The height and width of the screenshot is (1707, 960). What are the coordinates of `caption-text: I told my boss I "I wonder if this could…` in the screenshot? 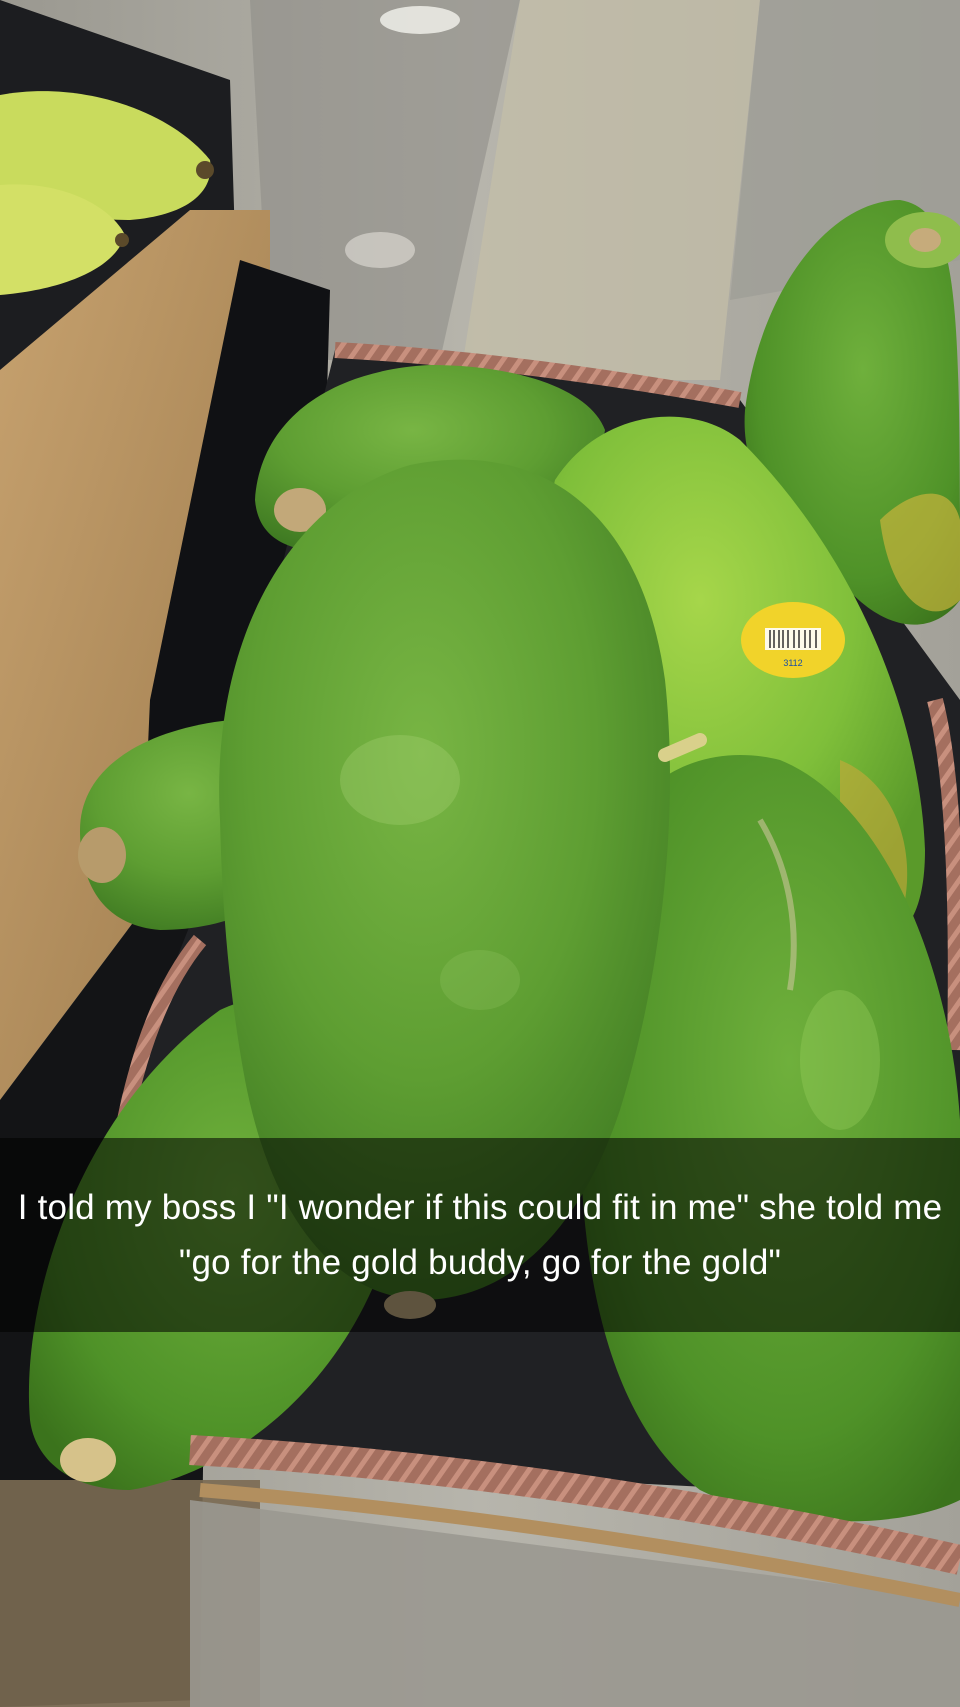 It's located at (485, 1235).